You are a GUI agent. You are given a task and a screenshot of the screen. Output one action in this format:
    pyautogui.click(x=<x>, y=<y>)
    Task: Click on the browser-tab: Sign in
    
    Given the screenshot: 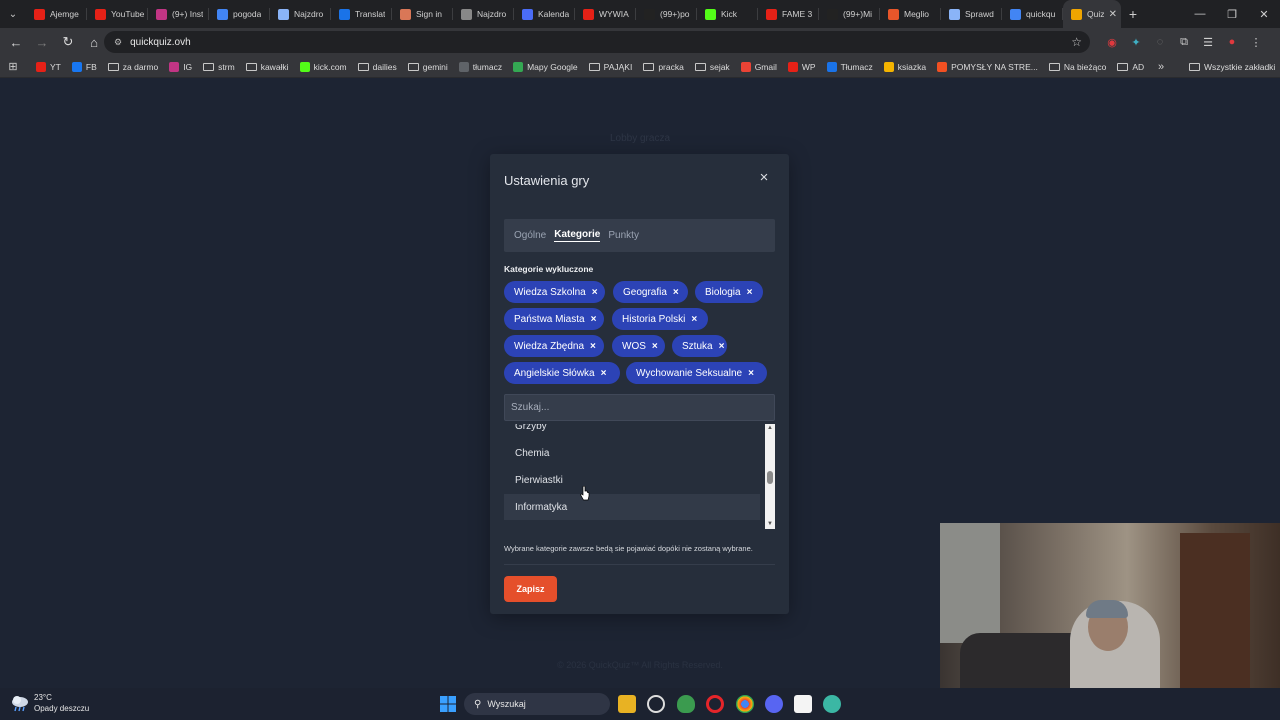 What is the action you would take?
    pyautogui.click(x=422, y=14)
    